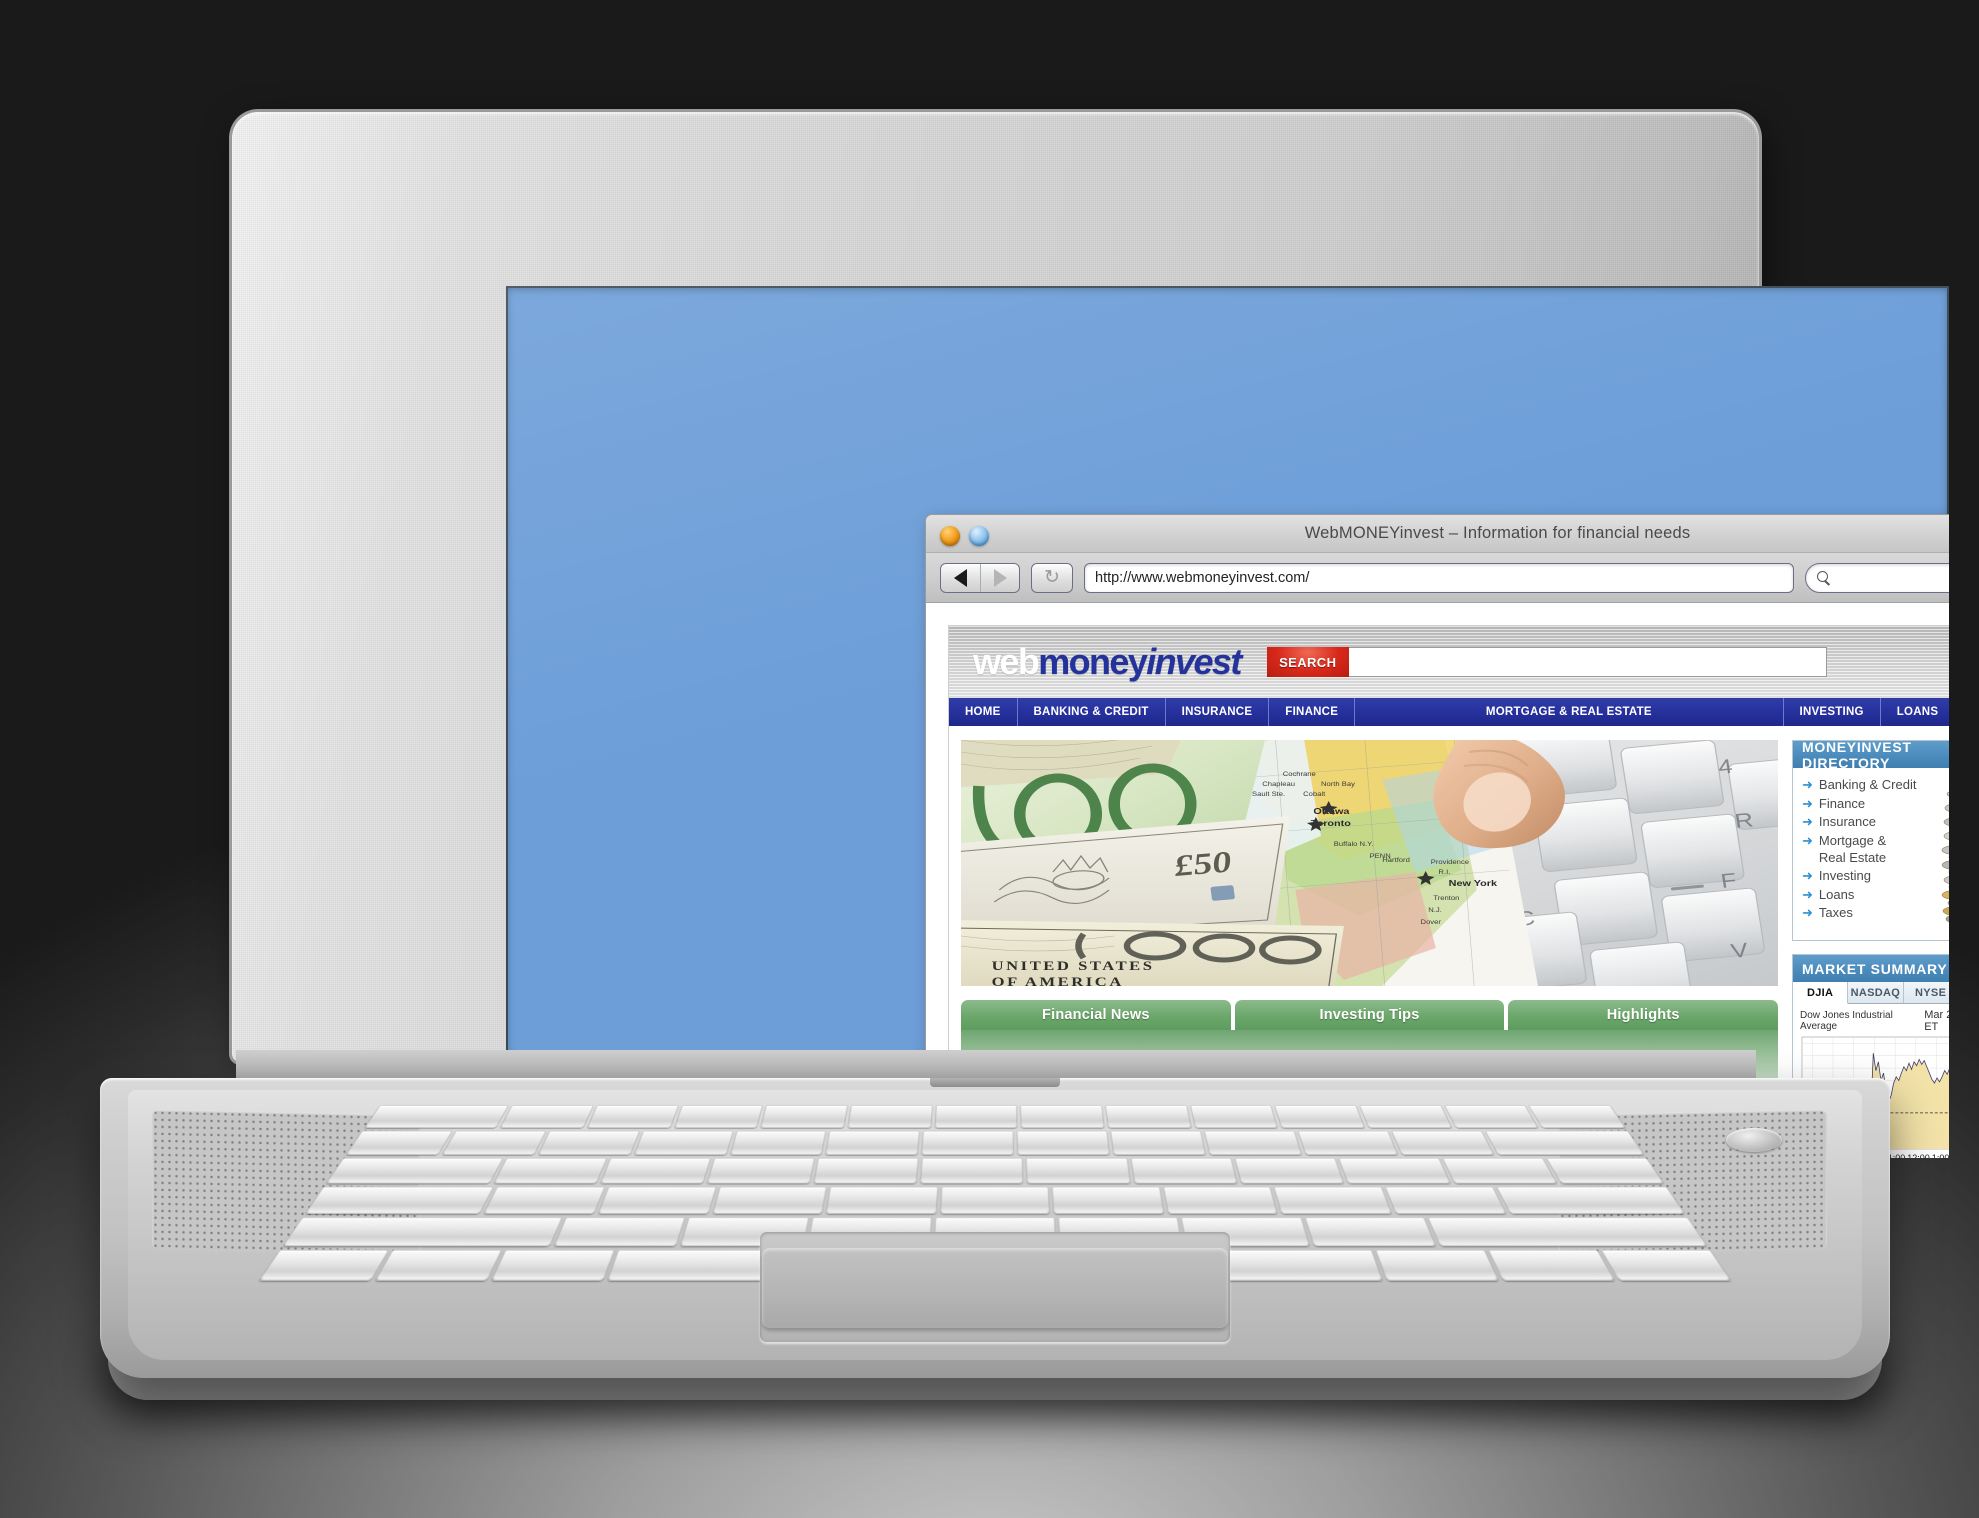 The width and height of the screenshot is (1979, 1518). I want to click on browser-search-box, so click(1877, 577).